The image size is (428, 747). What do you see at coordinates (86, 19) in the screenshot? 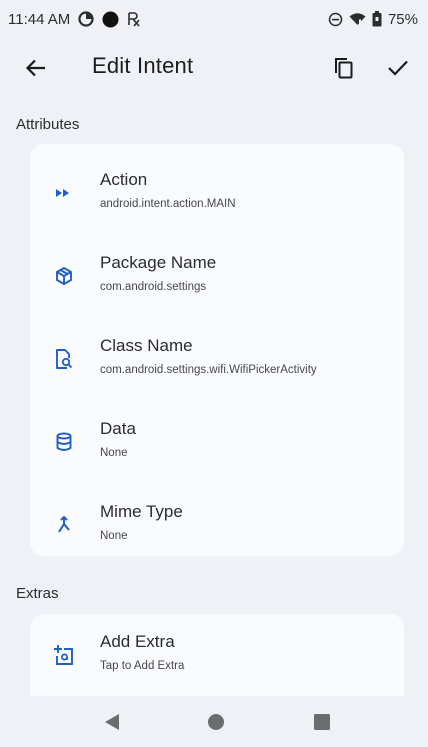
I see `data-saver-icon` at bounding box center [86, 19].